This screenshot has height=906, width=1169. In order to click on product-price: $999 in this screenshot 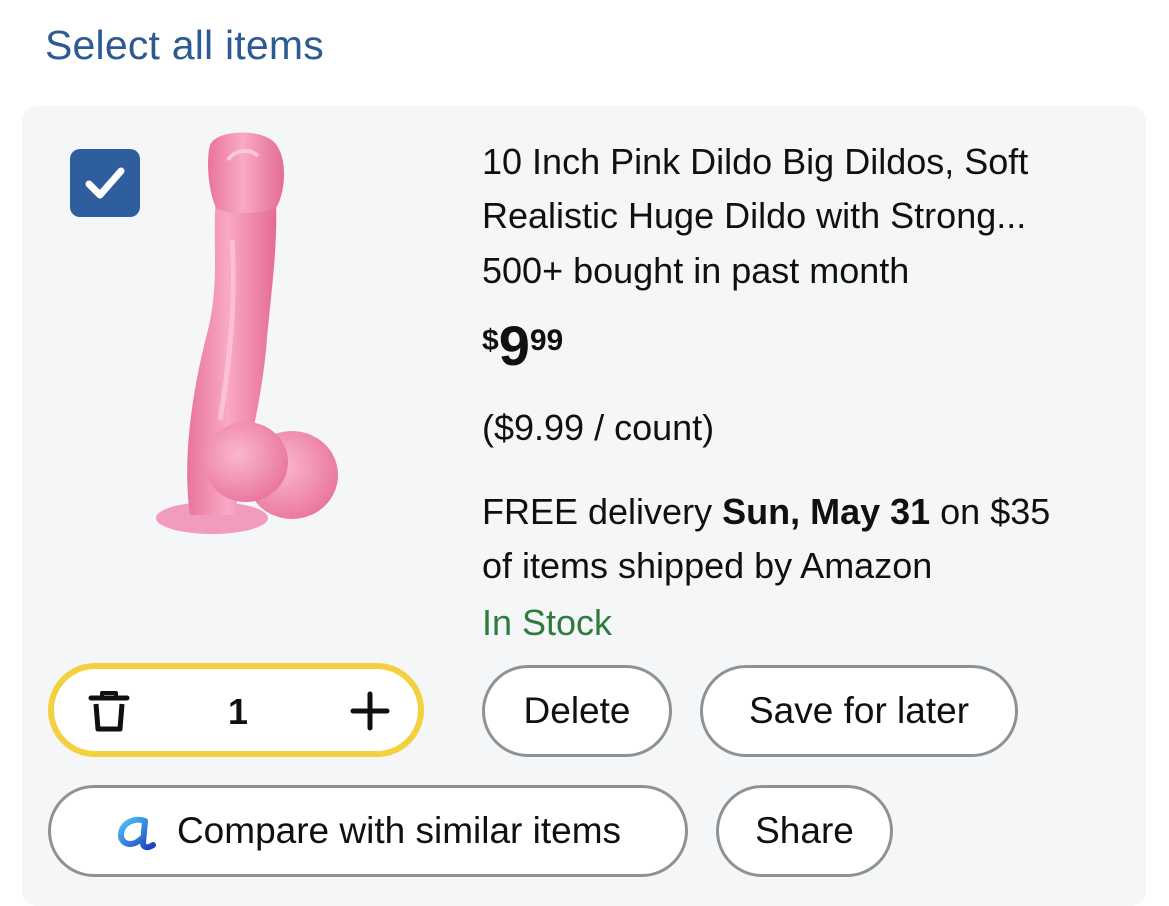, I will do `click(522, 346)`.